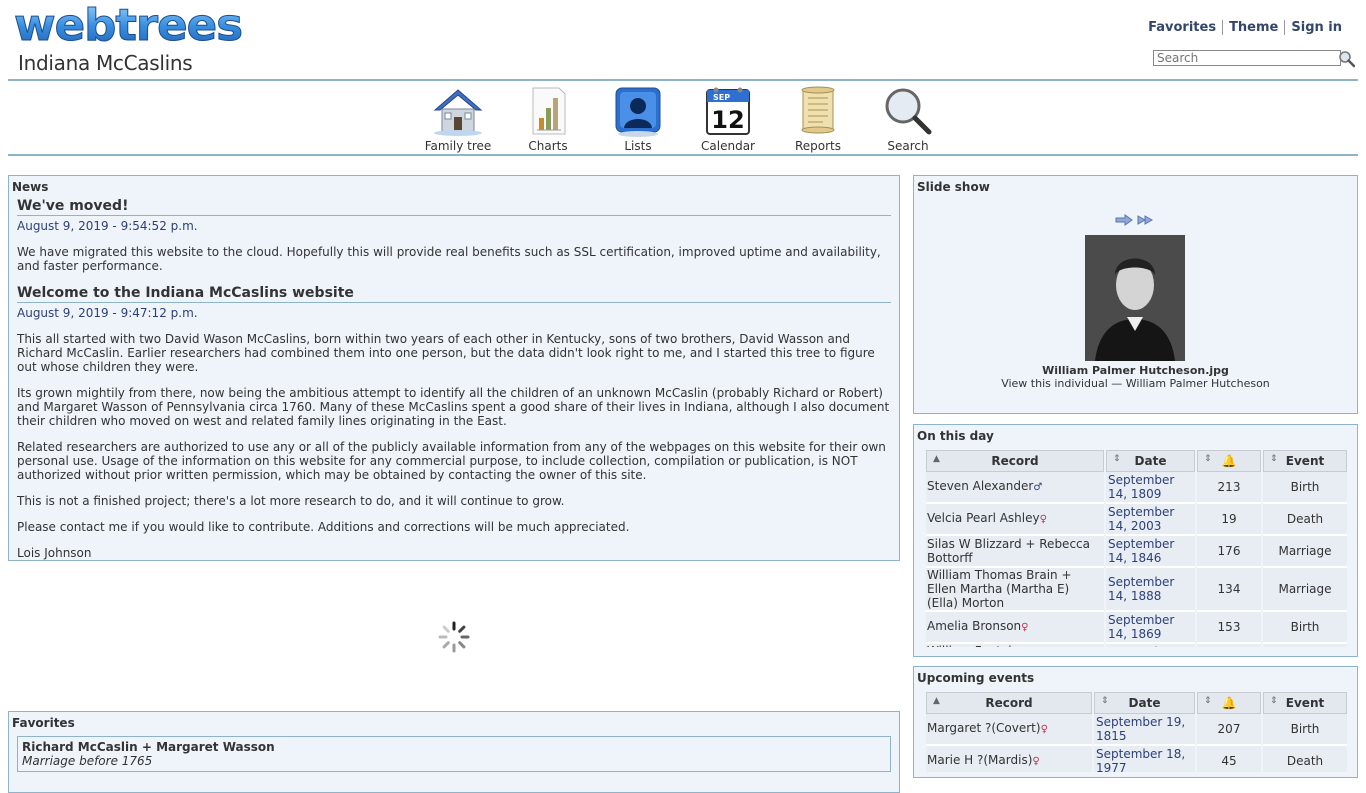 Image resolution: width=1366 pixels, height=793 pixels. I want to click on record-cell: Amelia Bronson♀, so click(1015, 628).